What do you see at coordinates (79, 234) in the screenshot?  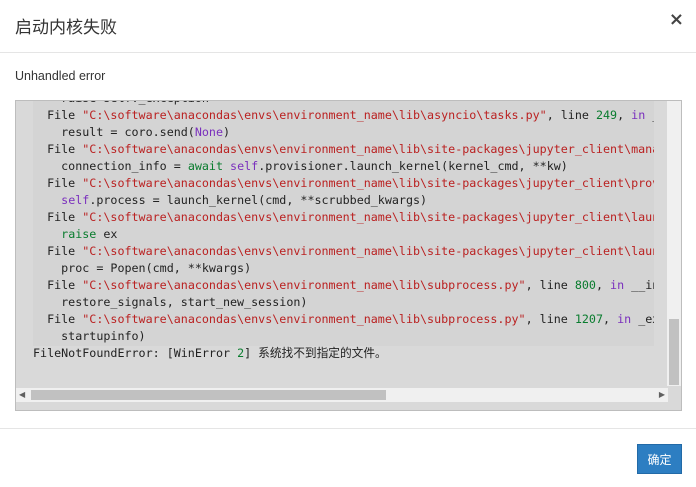 I see `traceback-token: raise` at bounding box center [79, 234].